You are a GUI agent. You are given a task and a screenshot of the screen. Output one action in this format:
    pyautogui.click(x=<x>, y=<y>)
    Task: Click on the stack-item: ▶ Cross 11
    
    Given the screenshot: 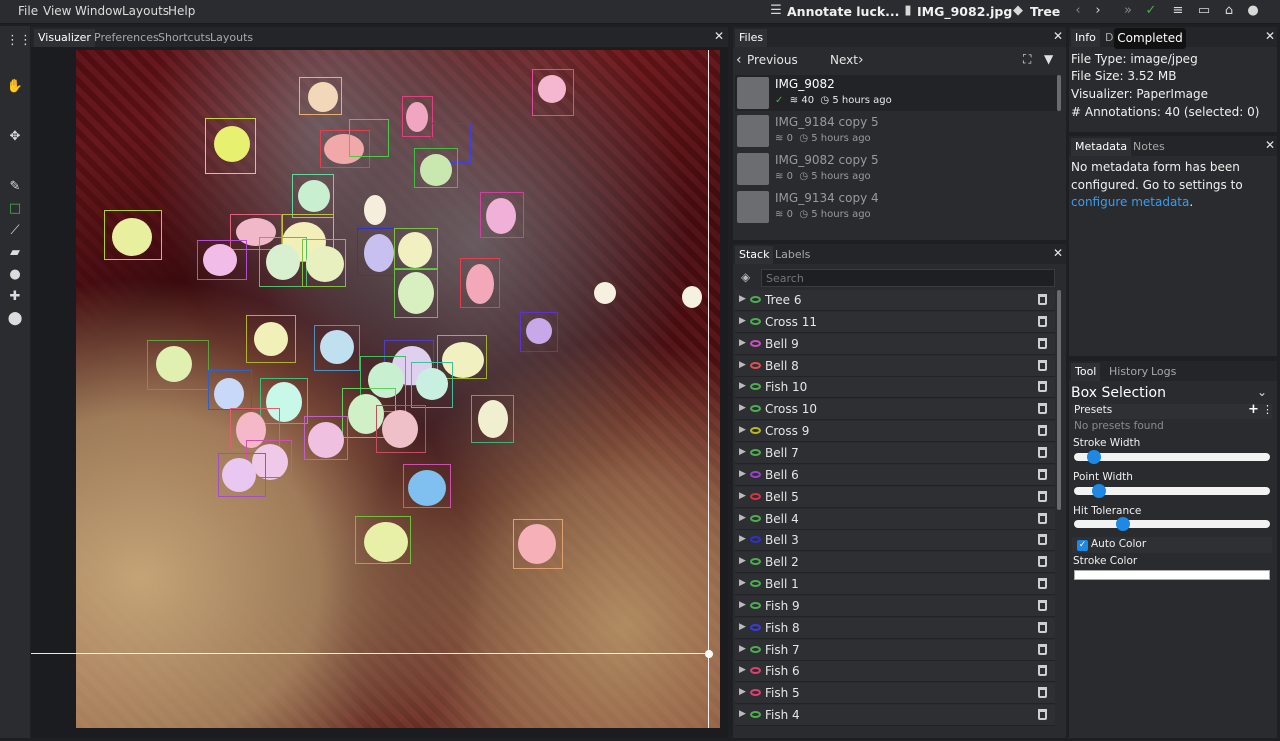 What is the action you would take?
    pyautogui.click(x=895, y=322)
    